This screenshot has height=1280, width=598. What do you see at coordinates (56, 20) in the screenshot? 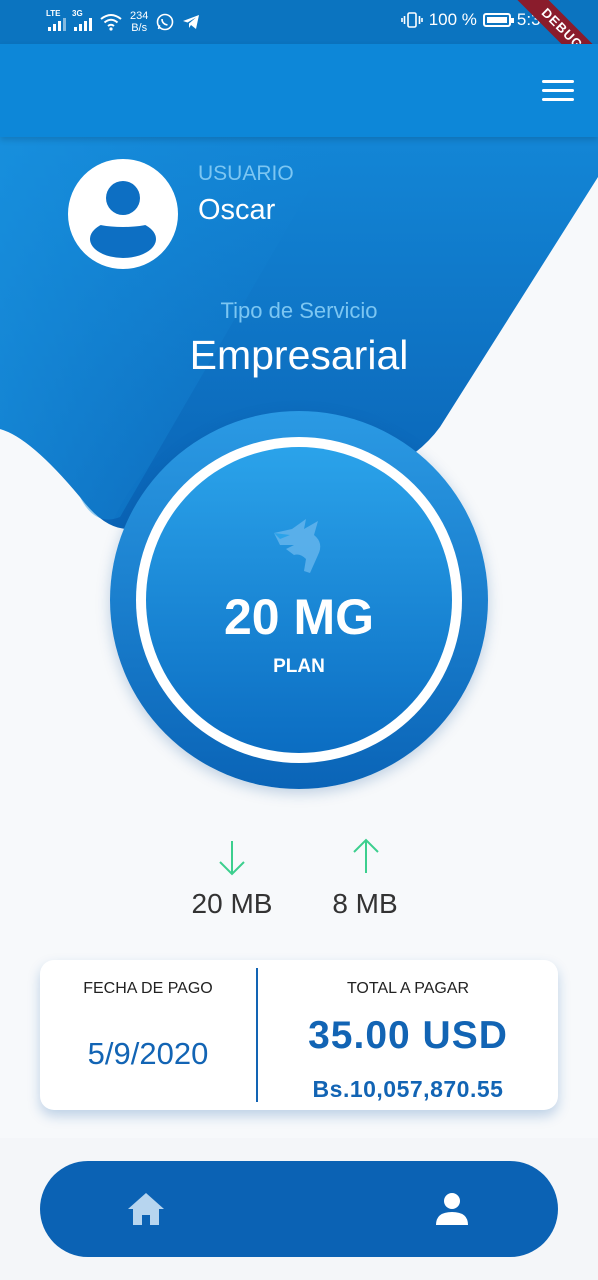
I see `lte-signal-icon: LTE` at bounding box center [56, 20].